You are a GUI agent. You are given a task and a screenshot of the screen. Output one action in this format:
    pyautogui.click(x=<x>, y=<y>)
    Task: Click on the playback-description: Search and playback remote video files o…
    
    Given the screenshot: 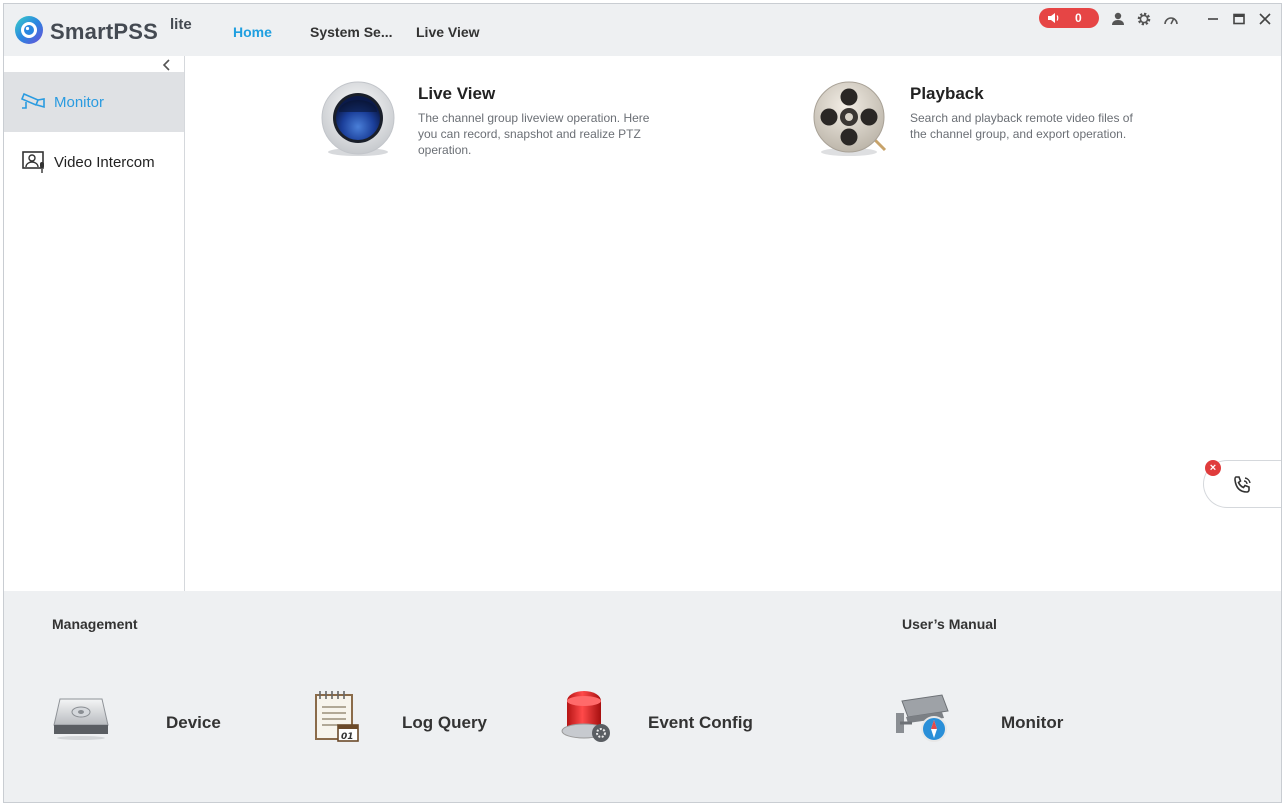 What is the action you would take?
    pyautogui.click(x=1021, y=126)
    